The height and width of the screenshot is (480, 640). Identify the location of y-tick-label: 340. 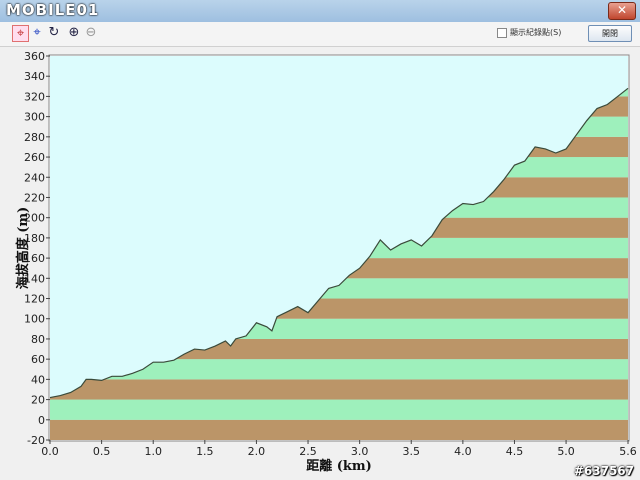
(34, 76).